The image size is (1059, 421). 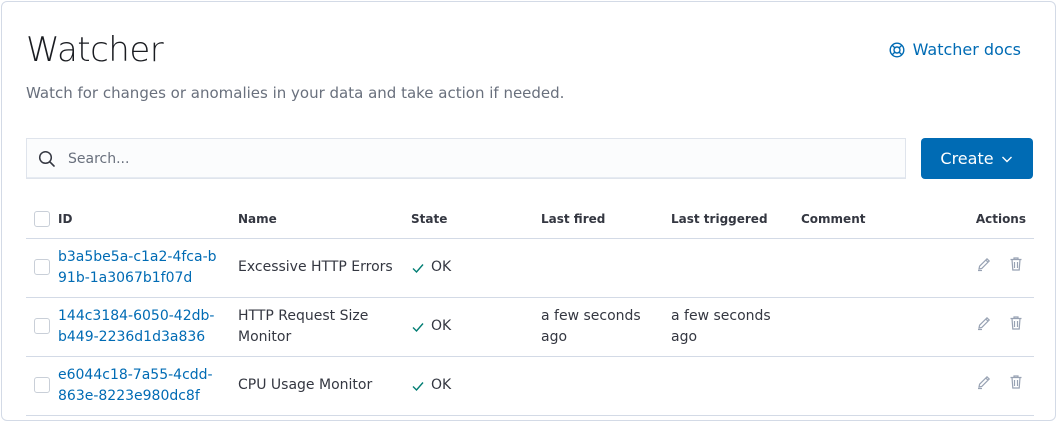 What do you see at coordinates (858, 220) in the screenshot?
I see `column-header-comment: Comment` at bounding box center [858, 220].